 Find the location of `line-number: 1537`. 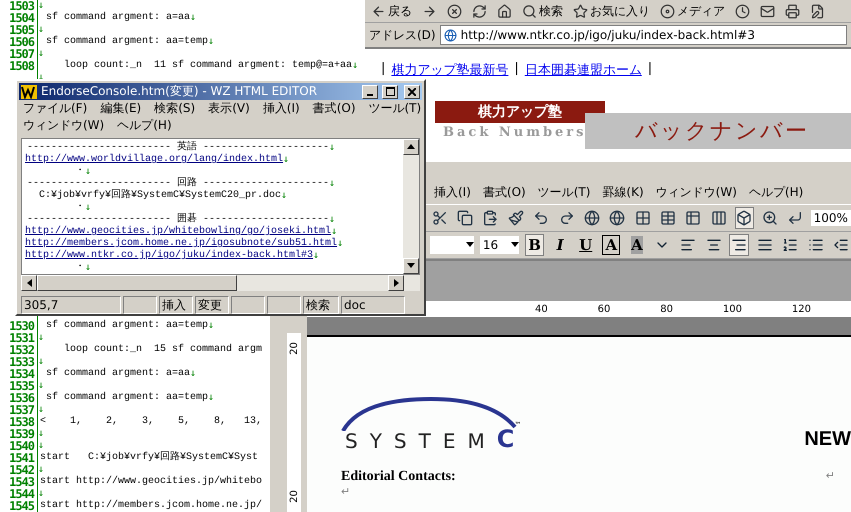

line-number: 1537 is located at coordinates (19, 410).